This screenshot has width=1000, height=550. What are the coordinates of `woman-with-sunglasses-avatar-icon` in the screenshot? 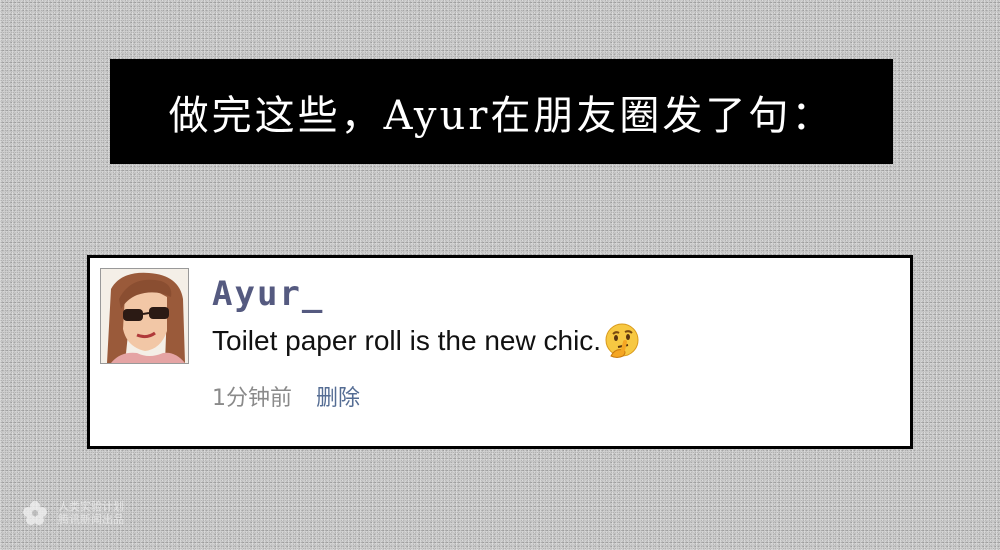 It's located at (144, 316).